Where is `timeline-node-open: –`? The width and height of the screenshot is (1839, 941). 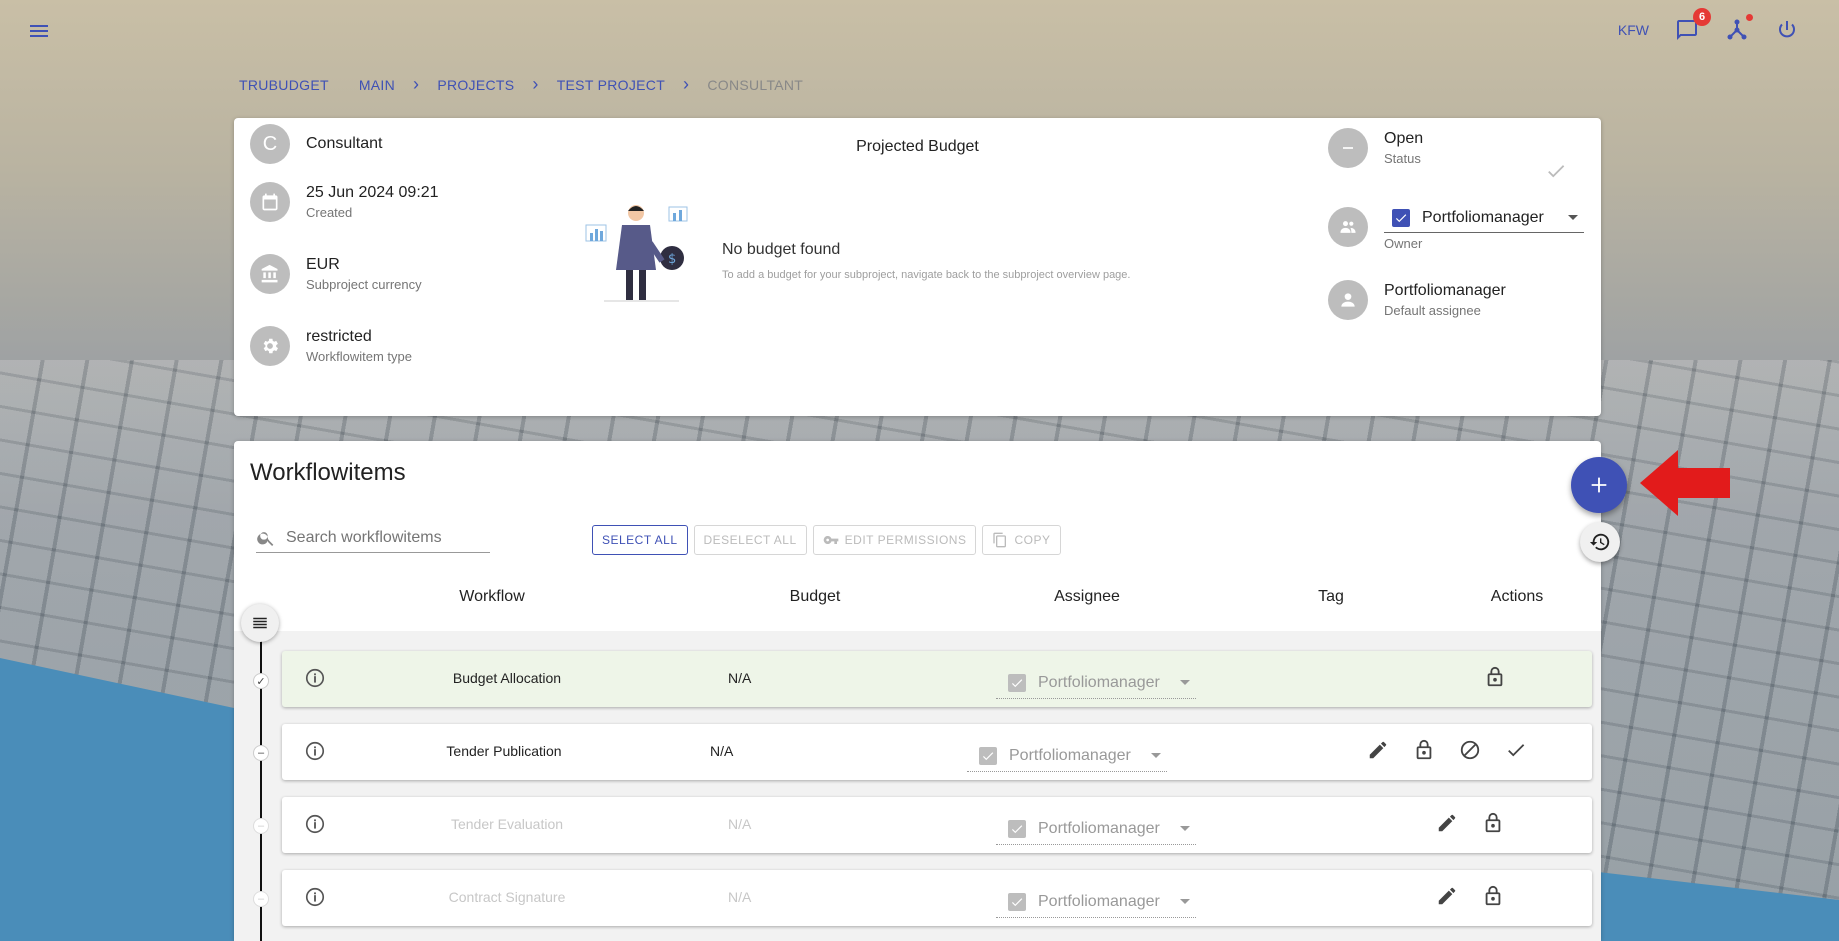 timeline-node-open: – is located at coordinates (261, 753).